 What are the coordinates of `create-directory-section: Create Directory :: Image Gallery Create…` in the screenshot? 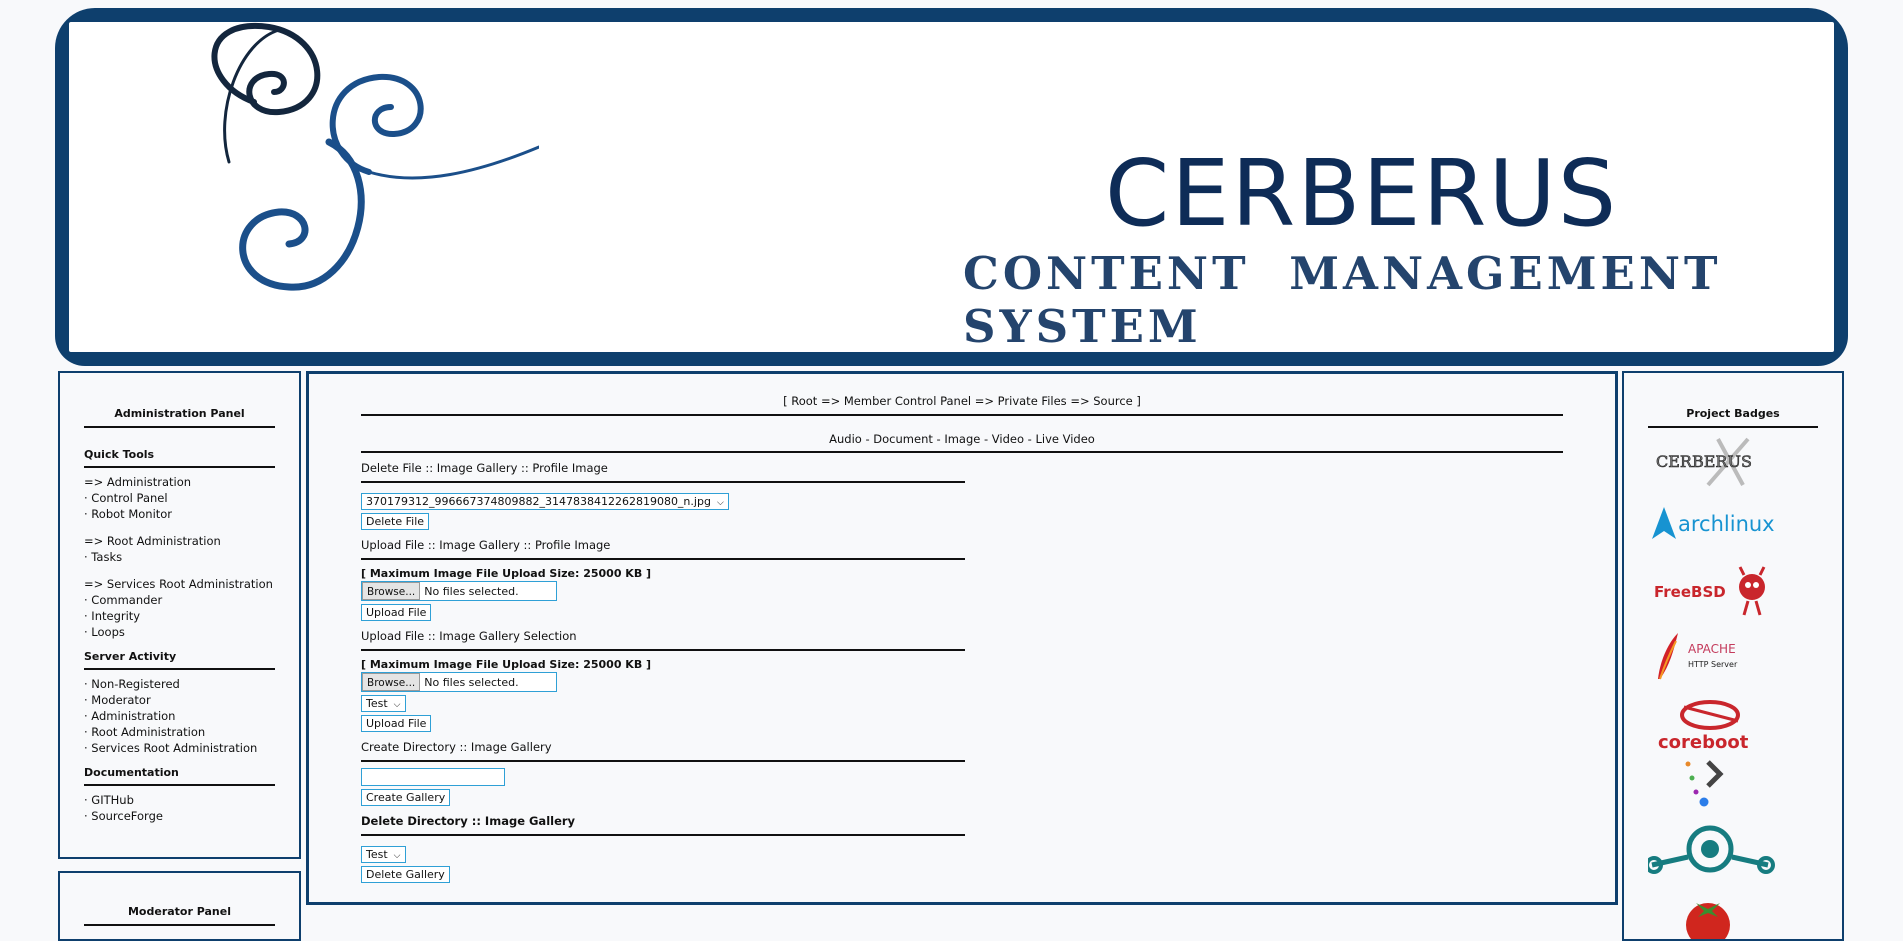 It's located at (663, 773).